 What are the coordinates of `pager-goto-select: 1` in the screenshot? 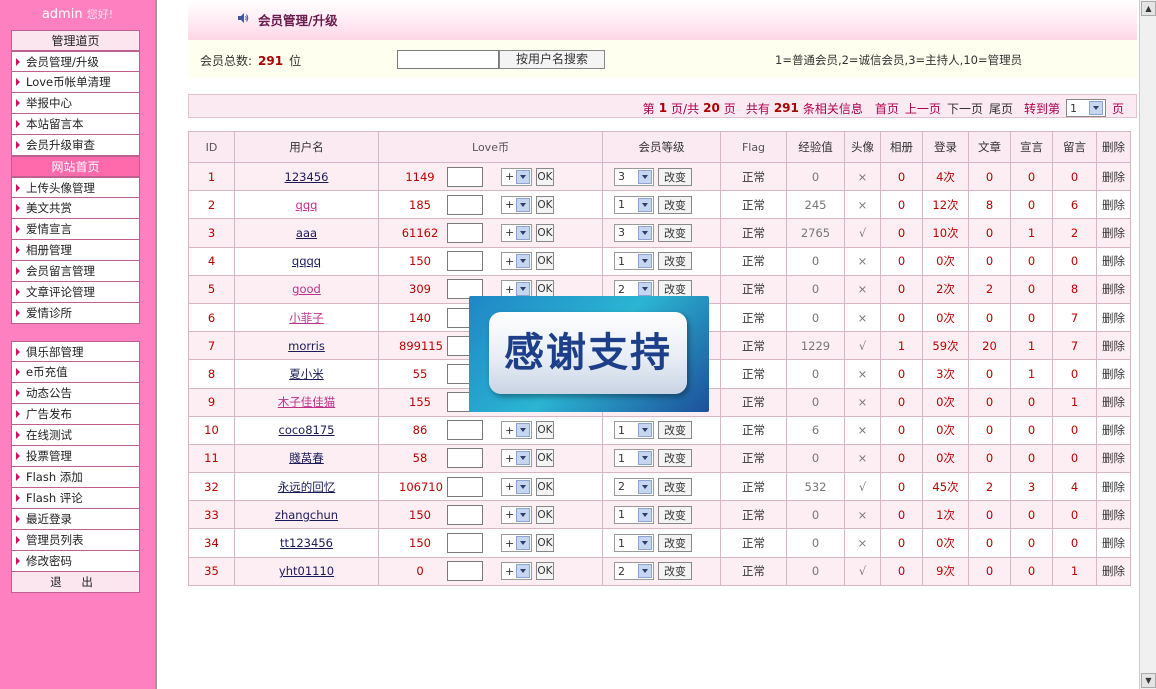 It's located at (1085, 108).